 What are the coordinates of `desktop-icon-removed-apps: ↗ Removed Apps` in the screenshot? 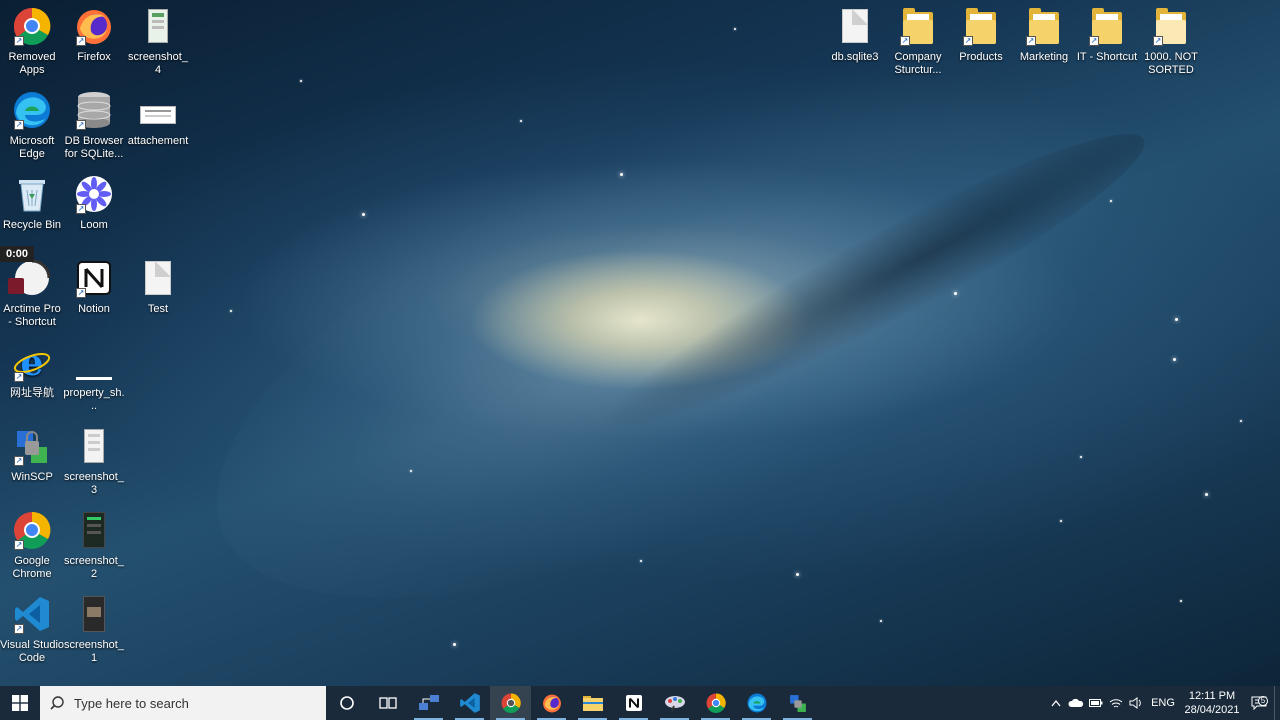 It's located at (32, 42).